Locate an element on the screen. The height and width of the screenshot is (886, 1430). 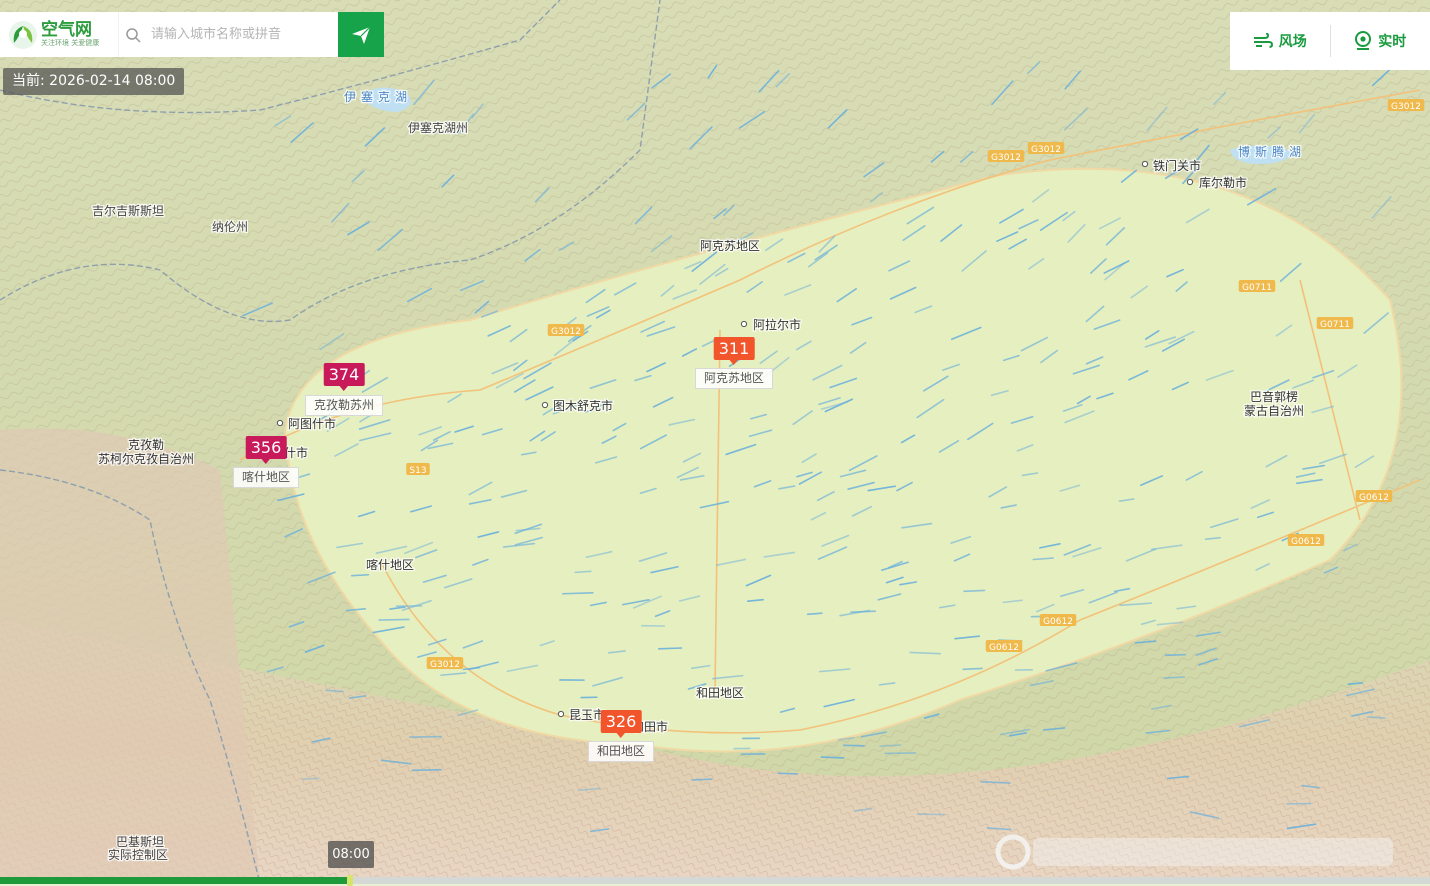
place-label: 和田地区 is located at coordinates (720, 693).